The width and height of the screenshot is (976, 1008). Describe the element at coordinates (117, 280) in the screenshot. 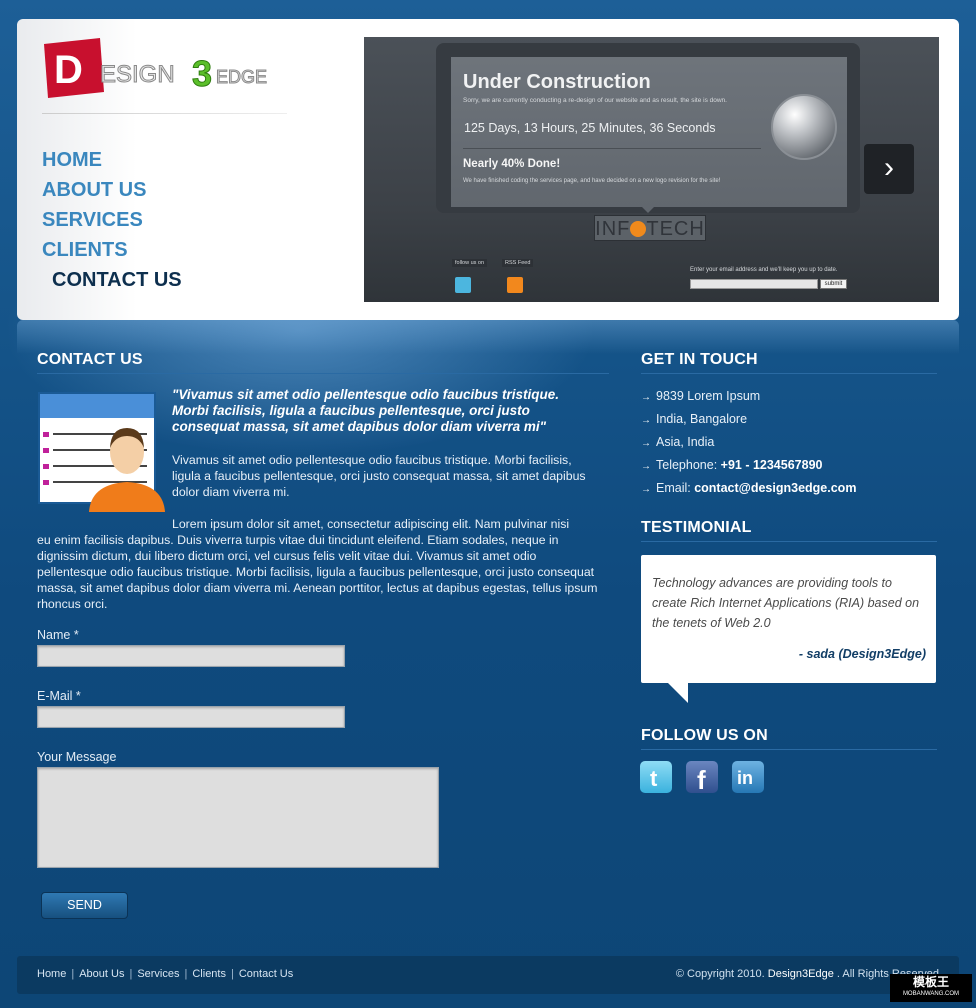

I see `nav-contact-us: CONTACT US` at that location.